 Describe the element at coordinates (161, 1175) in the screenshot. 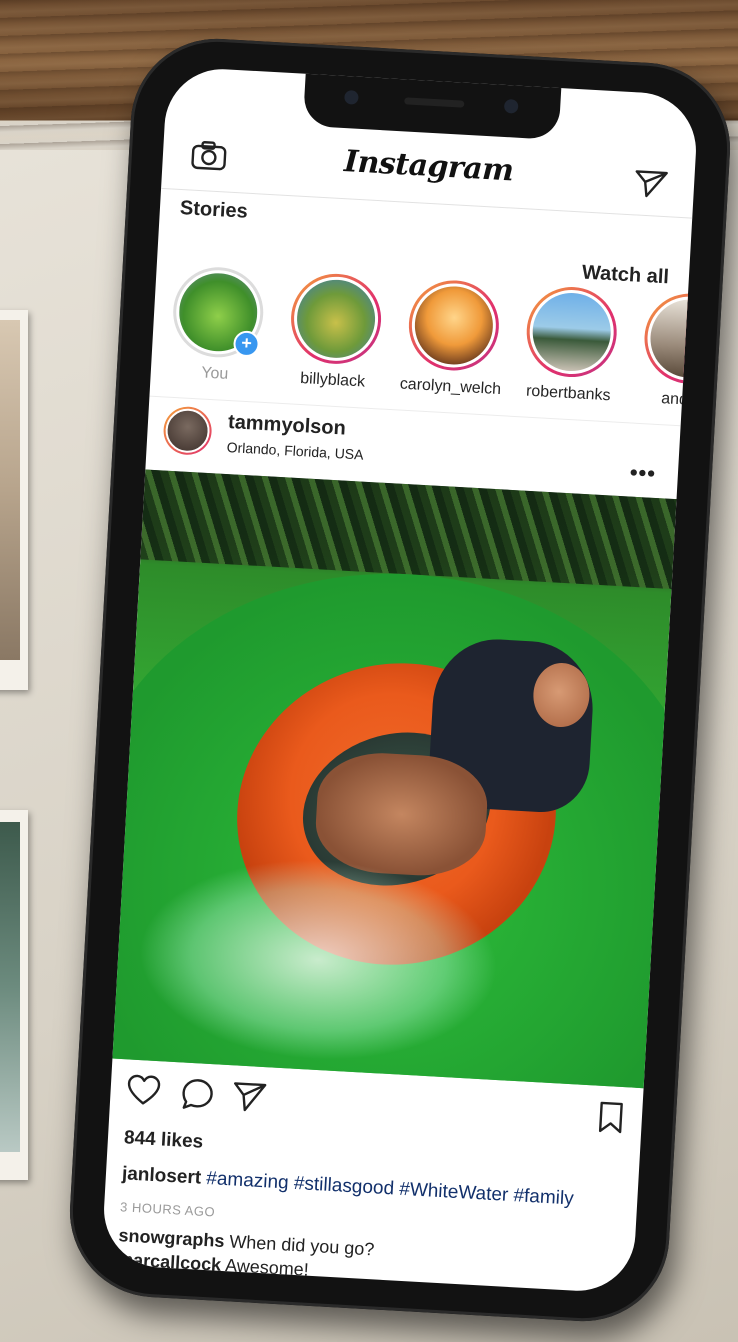

I see `caption-username: janlosert` at that location.